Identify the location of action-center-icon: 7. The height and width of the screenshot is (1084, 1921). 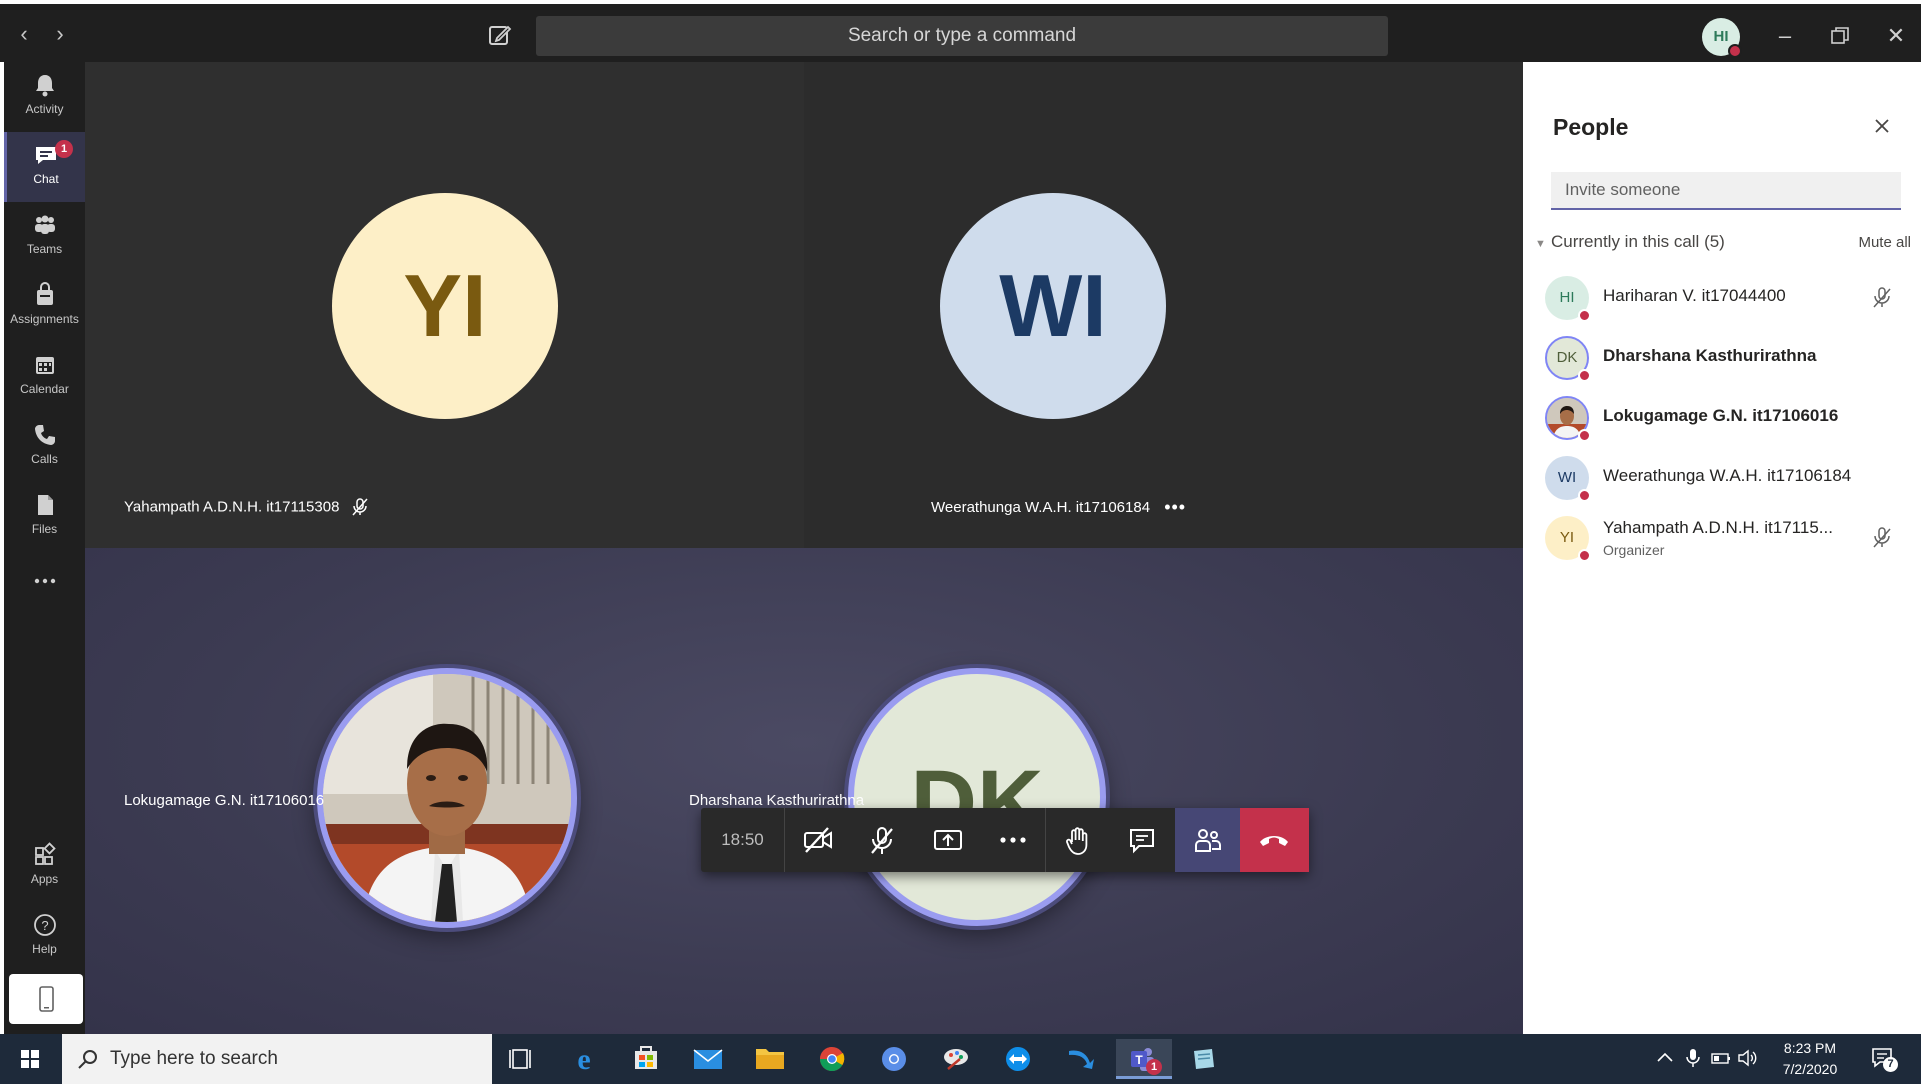
(1885, 1059).